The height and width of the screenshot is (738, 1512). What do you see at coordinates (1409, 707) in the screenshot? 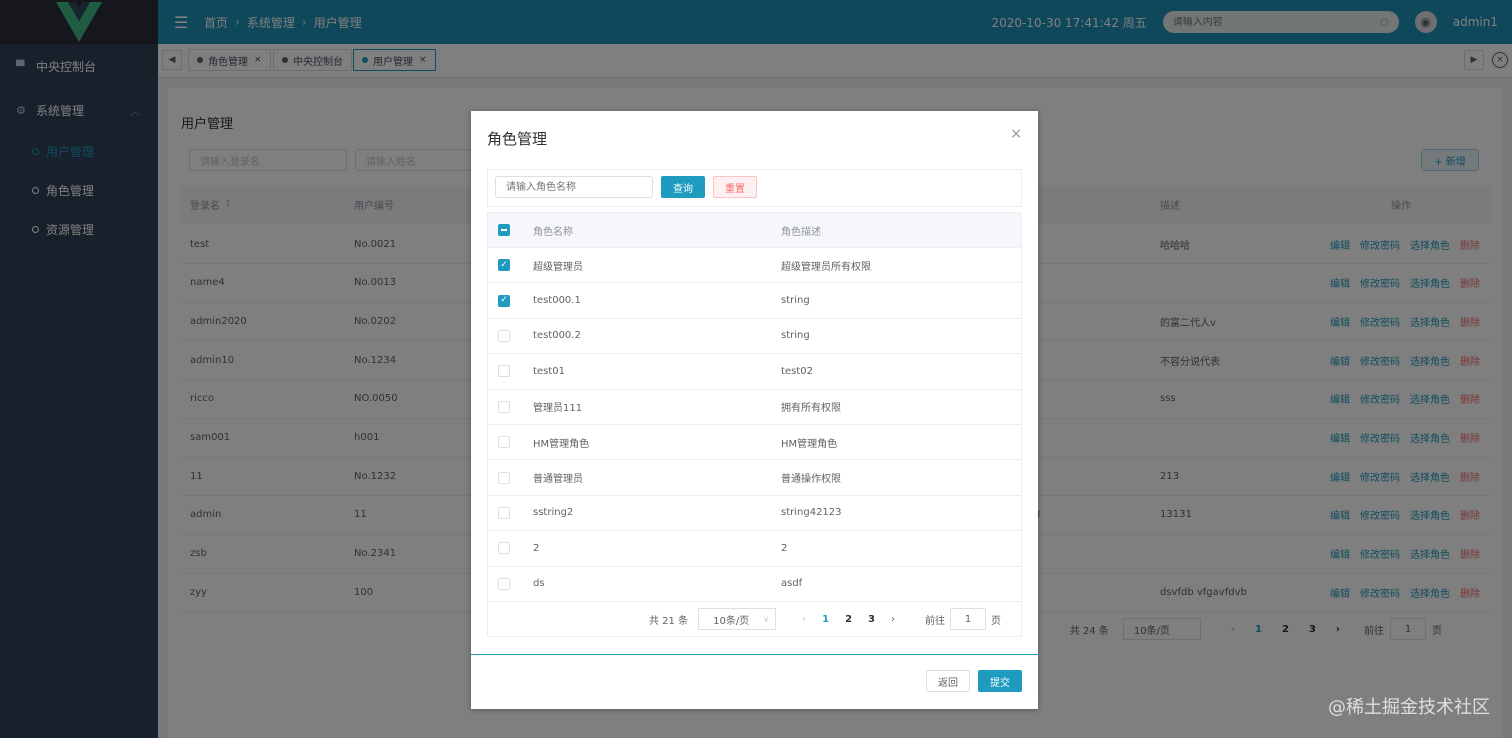
I see `watermark: @稀土掘金技术社区` at bounding box center [1409, 707].